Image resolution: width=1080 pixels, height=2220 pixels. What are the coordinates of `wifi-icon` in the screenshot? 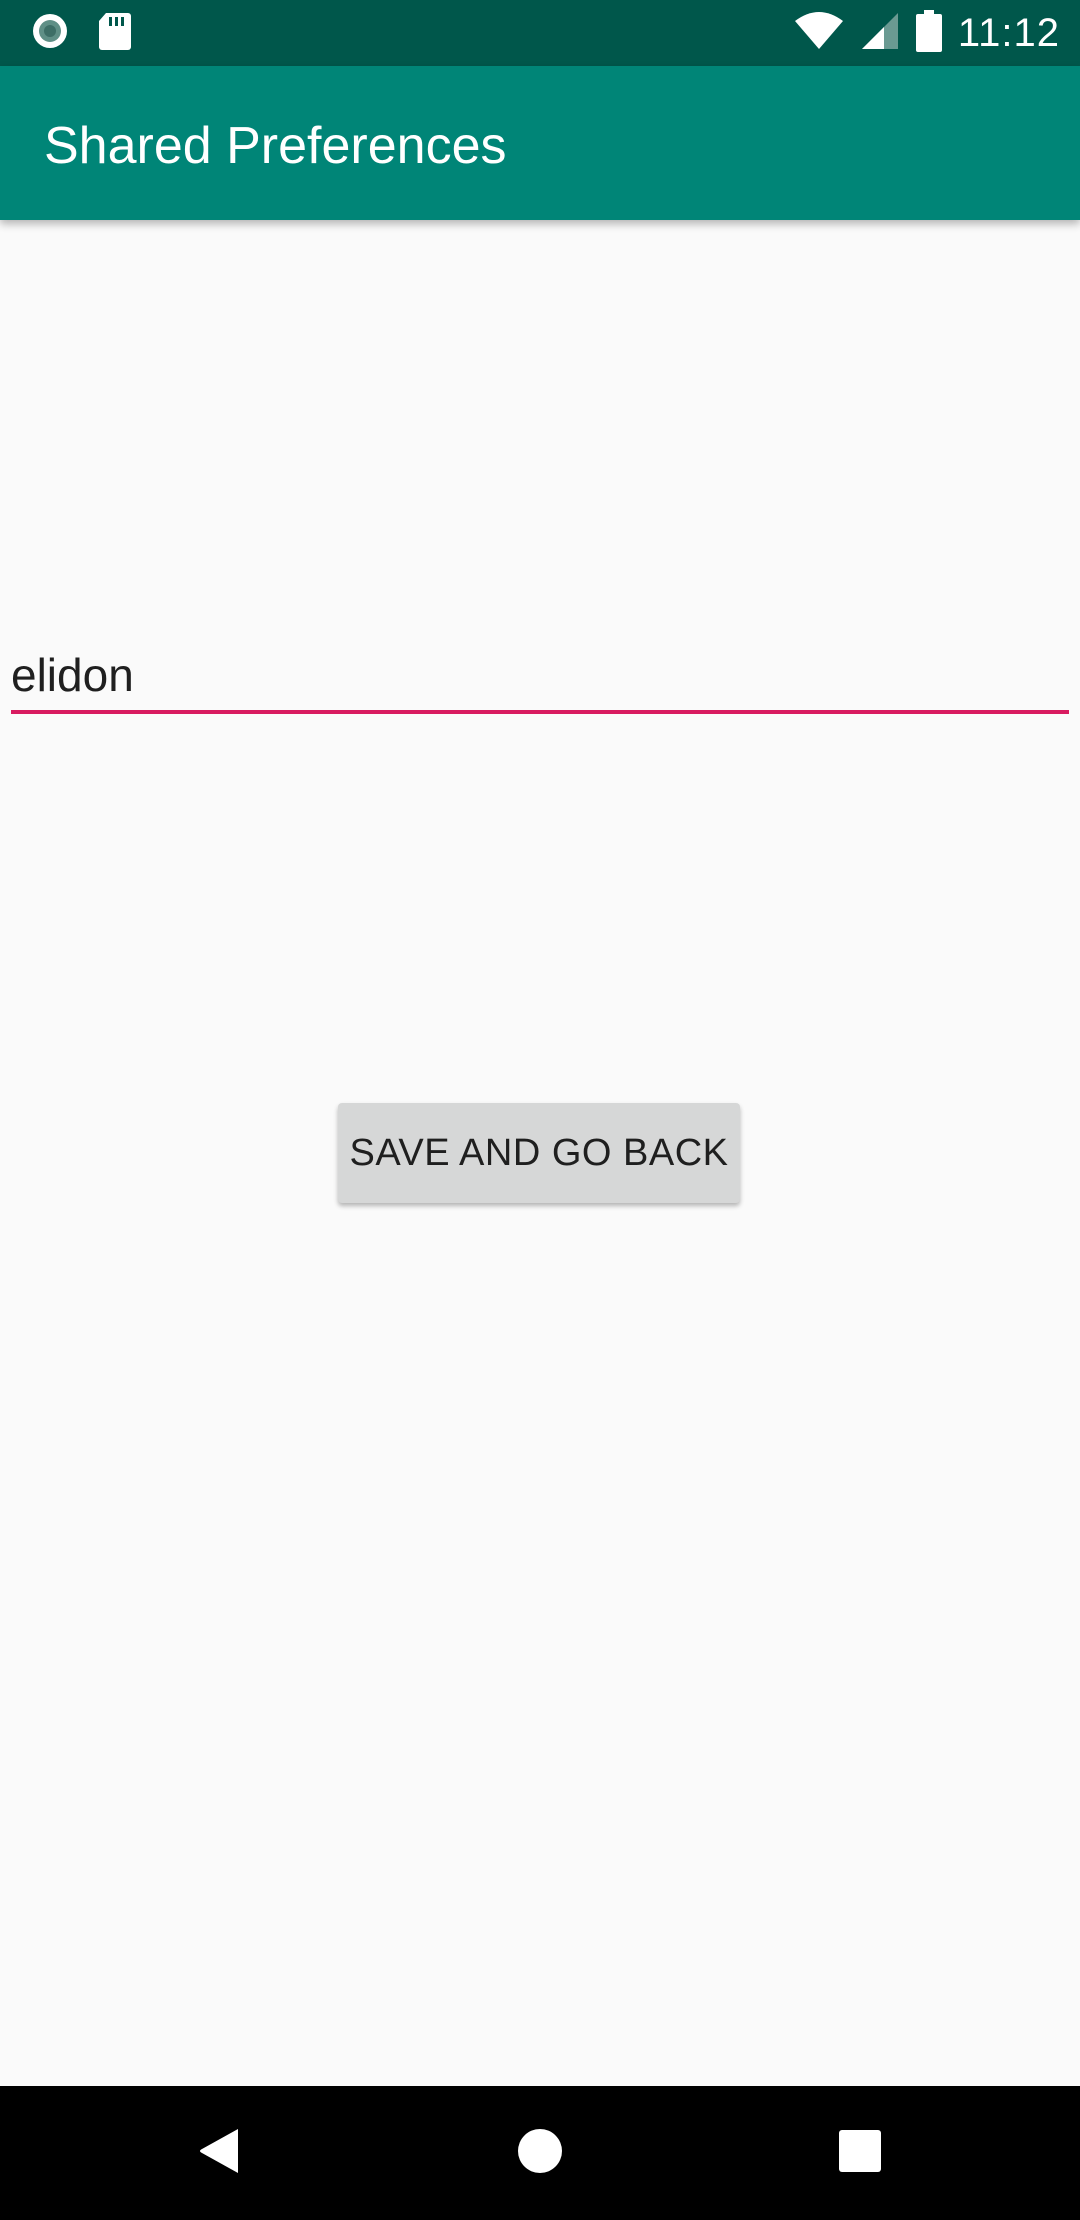 It's located at (819, 33).